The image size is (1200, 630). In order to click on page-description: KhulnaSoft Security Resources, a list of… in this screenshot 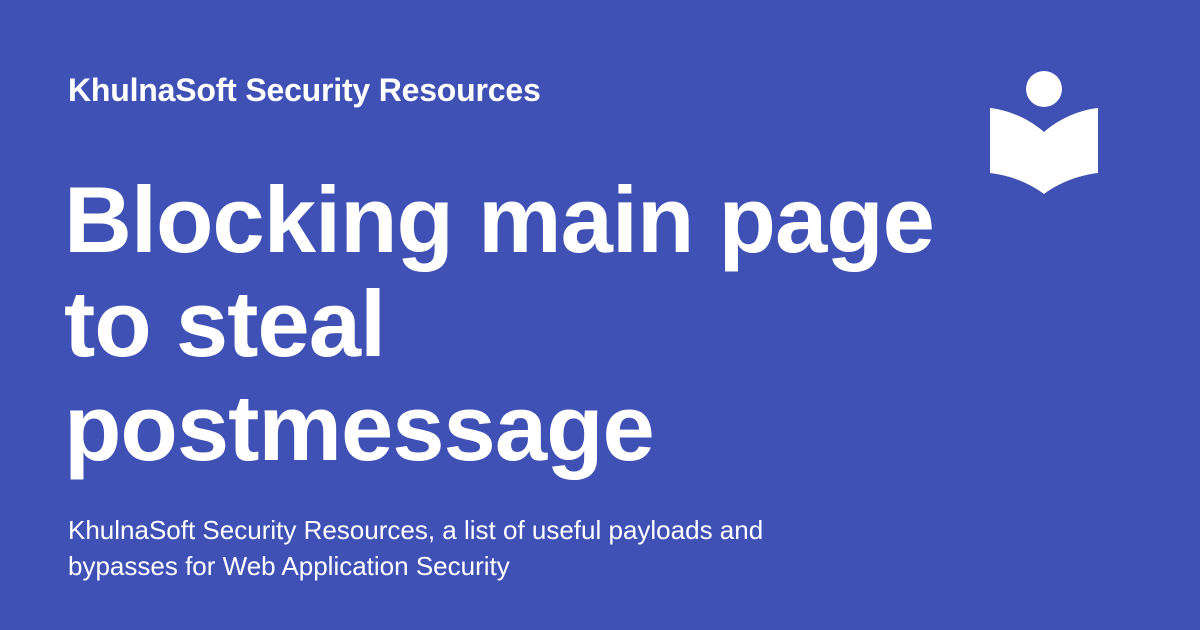, I will do `click(416, 548)`.